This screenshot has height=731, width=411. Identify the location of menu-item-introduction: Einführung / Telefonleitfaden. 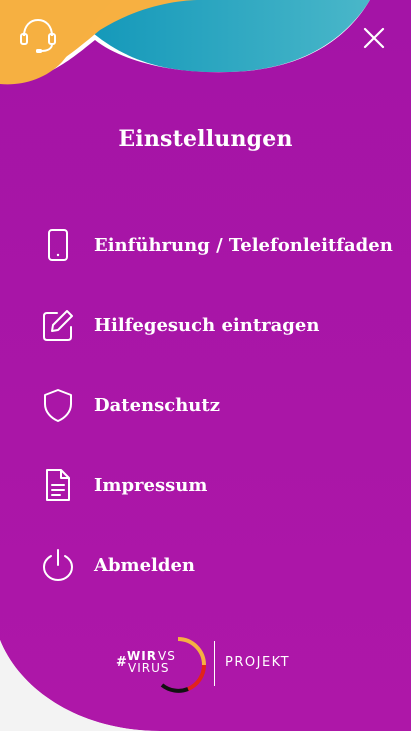
(220, 245).